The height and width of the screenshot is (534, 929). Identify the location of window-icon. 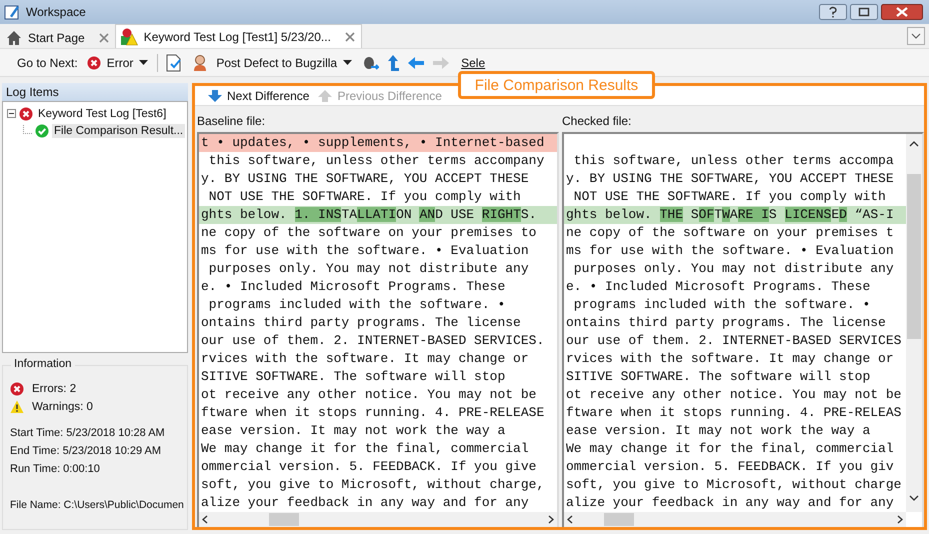
(12, 12).